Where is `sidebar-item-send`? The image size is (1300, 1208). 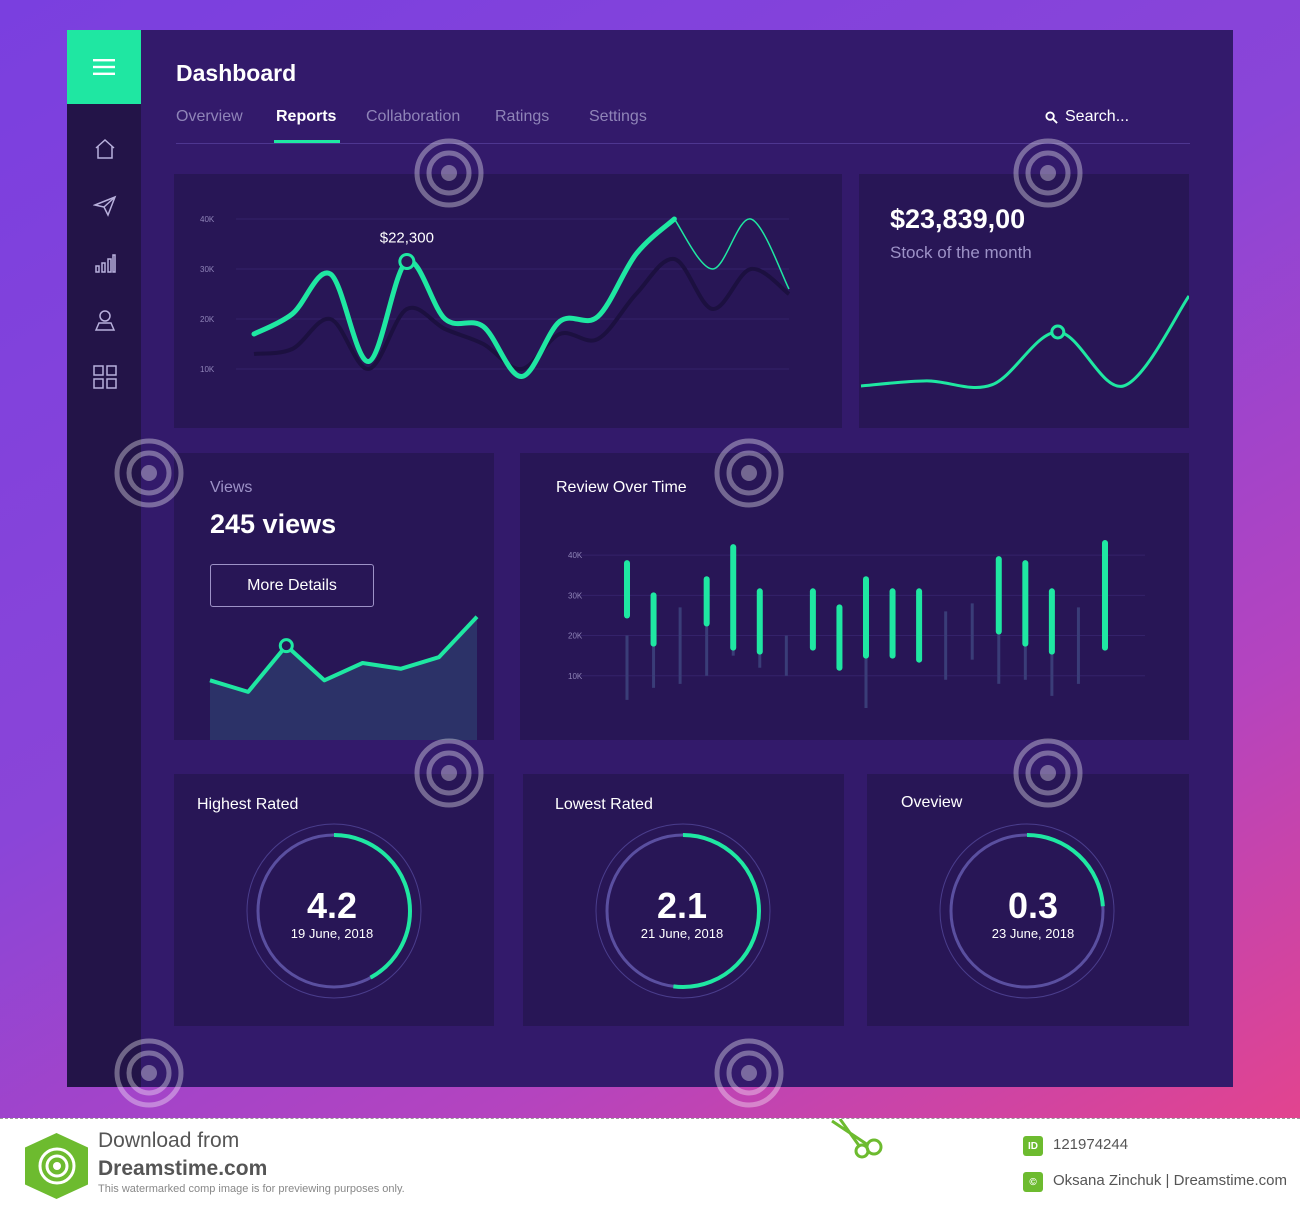 sidebar-item-send is located at coordinates (105, 206).